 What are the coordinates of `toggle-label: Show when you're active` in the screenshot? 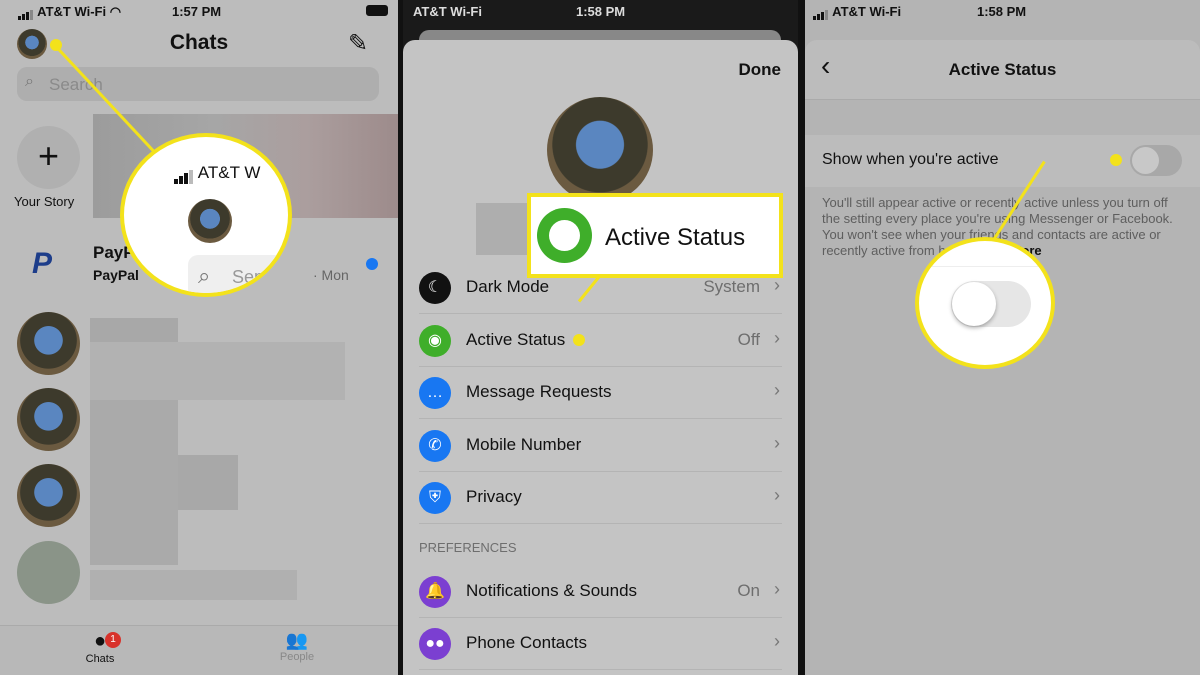 It's located at (910, 159).